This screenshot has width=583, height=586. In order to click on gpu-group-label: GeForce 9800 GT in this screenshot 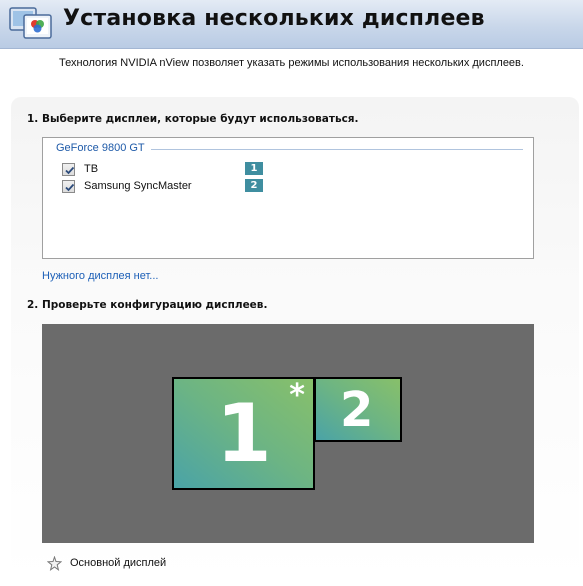, I will do `click(103, 148)`.